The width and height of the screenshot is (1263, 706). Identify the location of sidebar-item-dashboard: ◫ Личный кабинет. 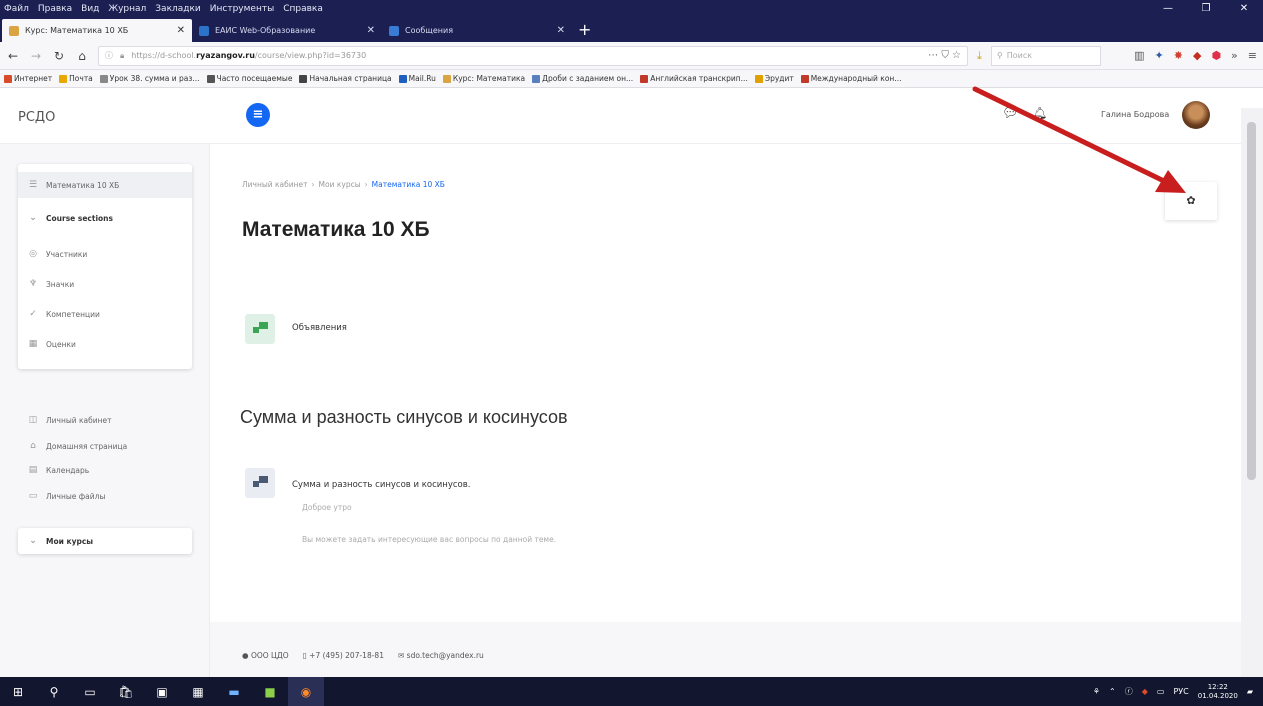
(70, 420).